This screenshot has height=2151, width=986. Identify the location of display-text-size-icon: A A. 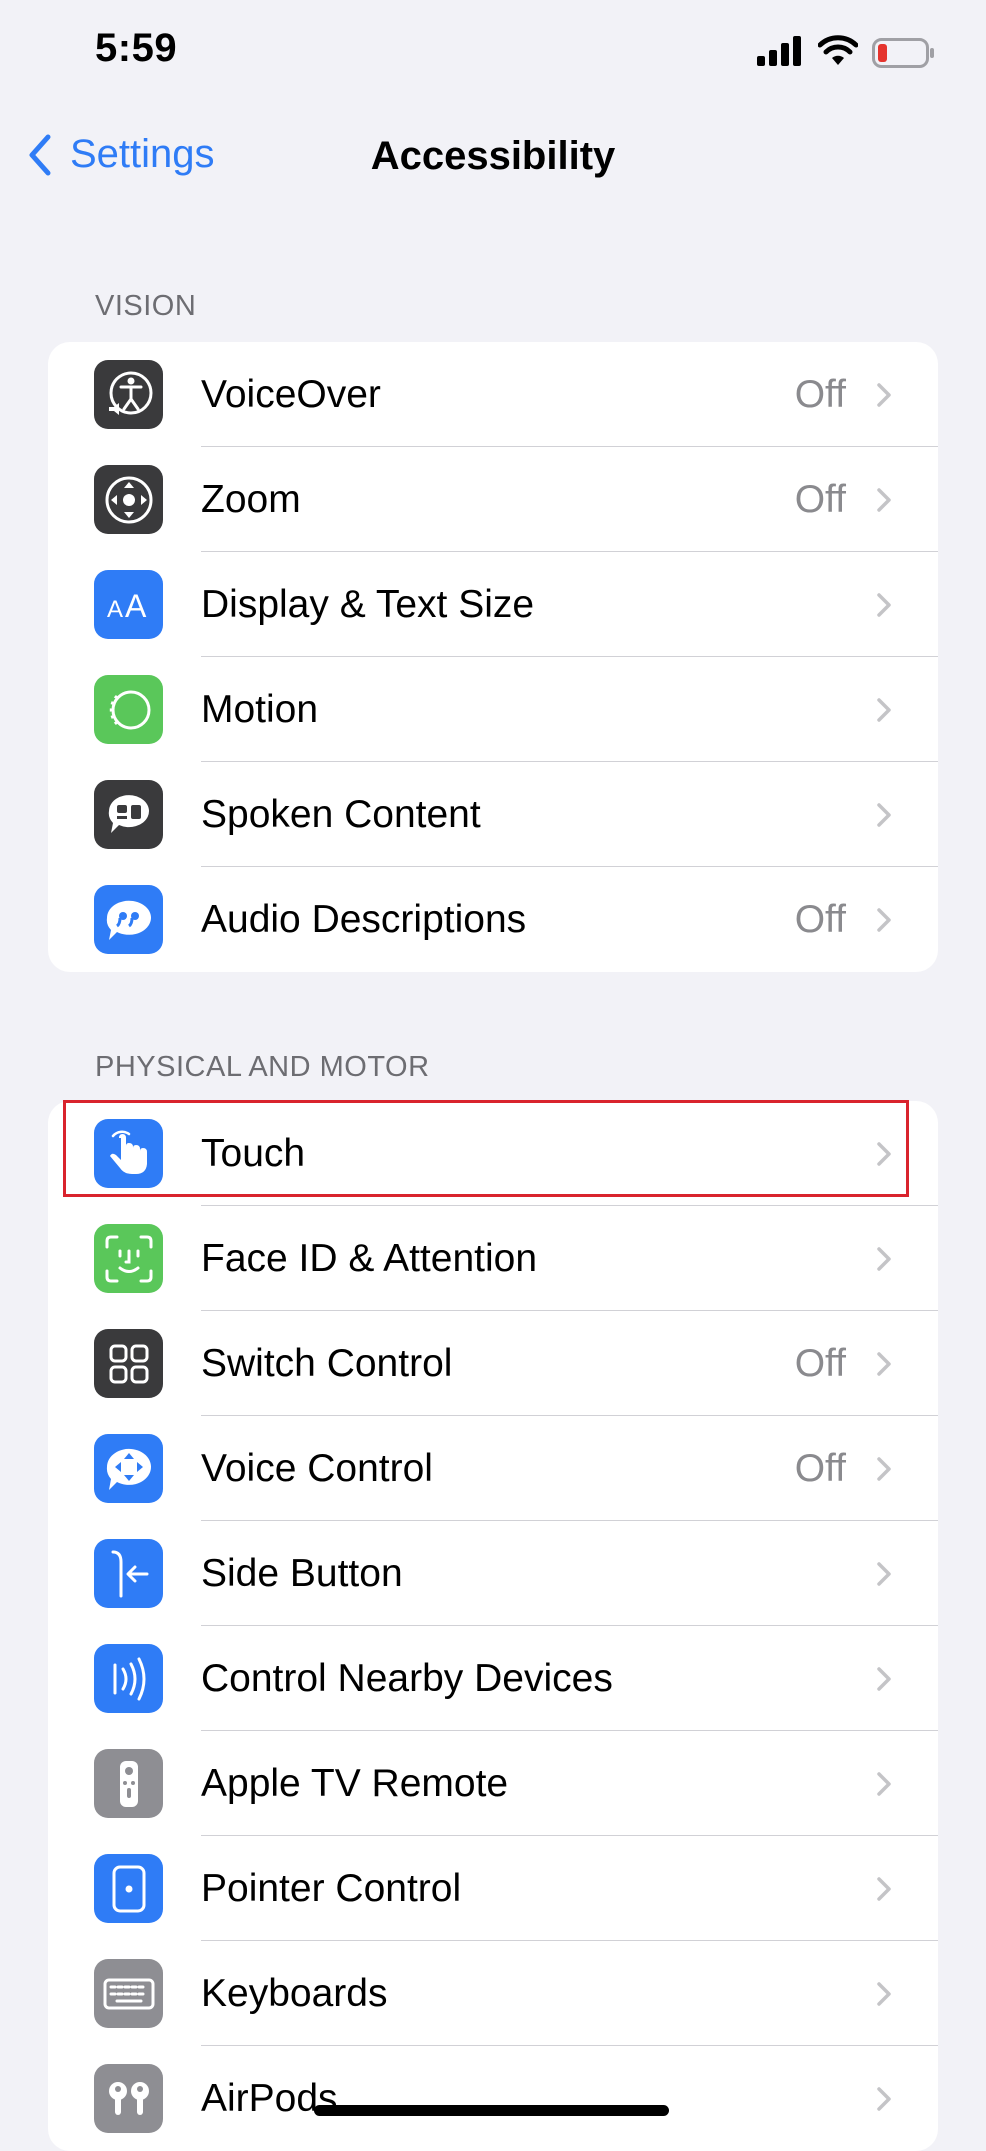
(128, 604).